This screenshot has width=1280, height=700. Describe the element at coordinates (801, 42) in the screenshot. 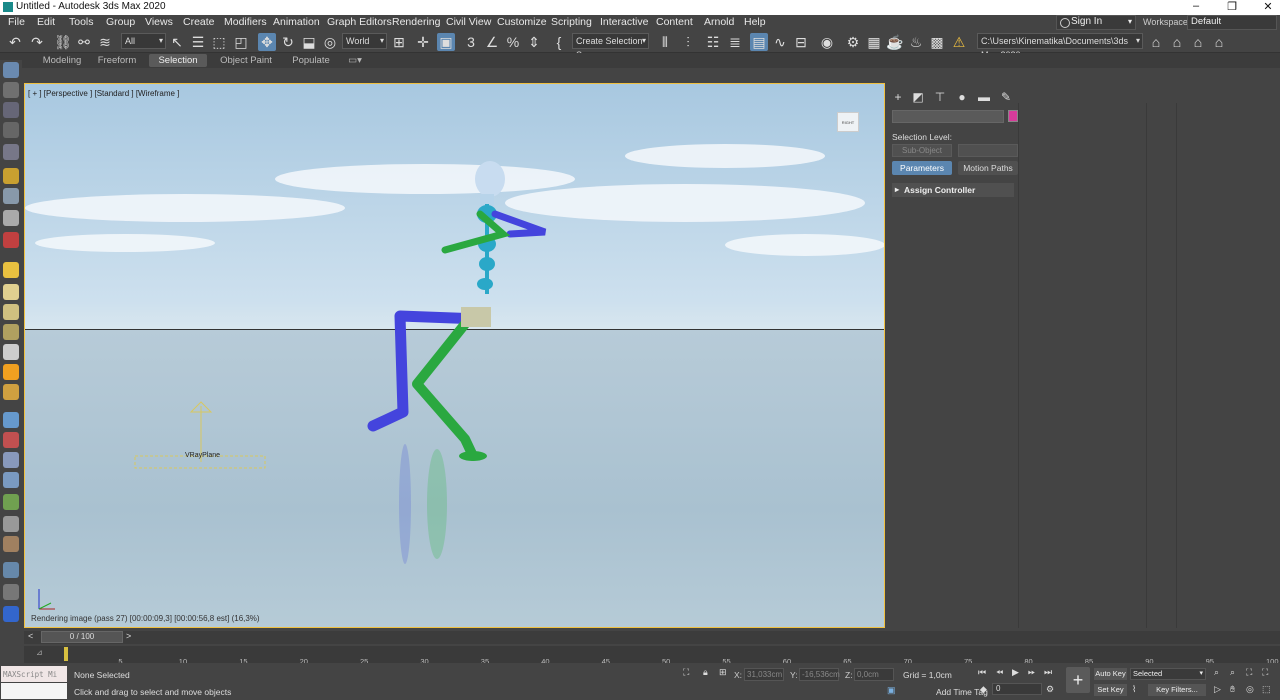

I see `schematic-view-icon: ⊟` at that location.